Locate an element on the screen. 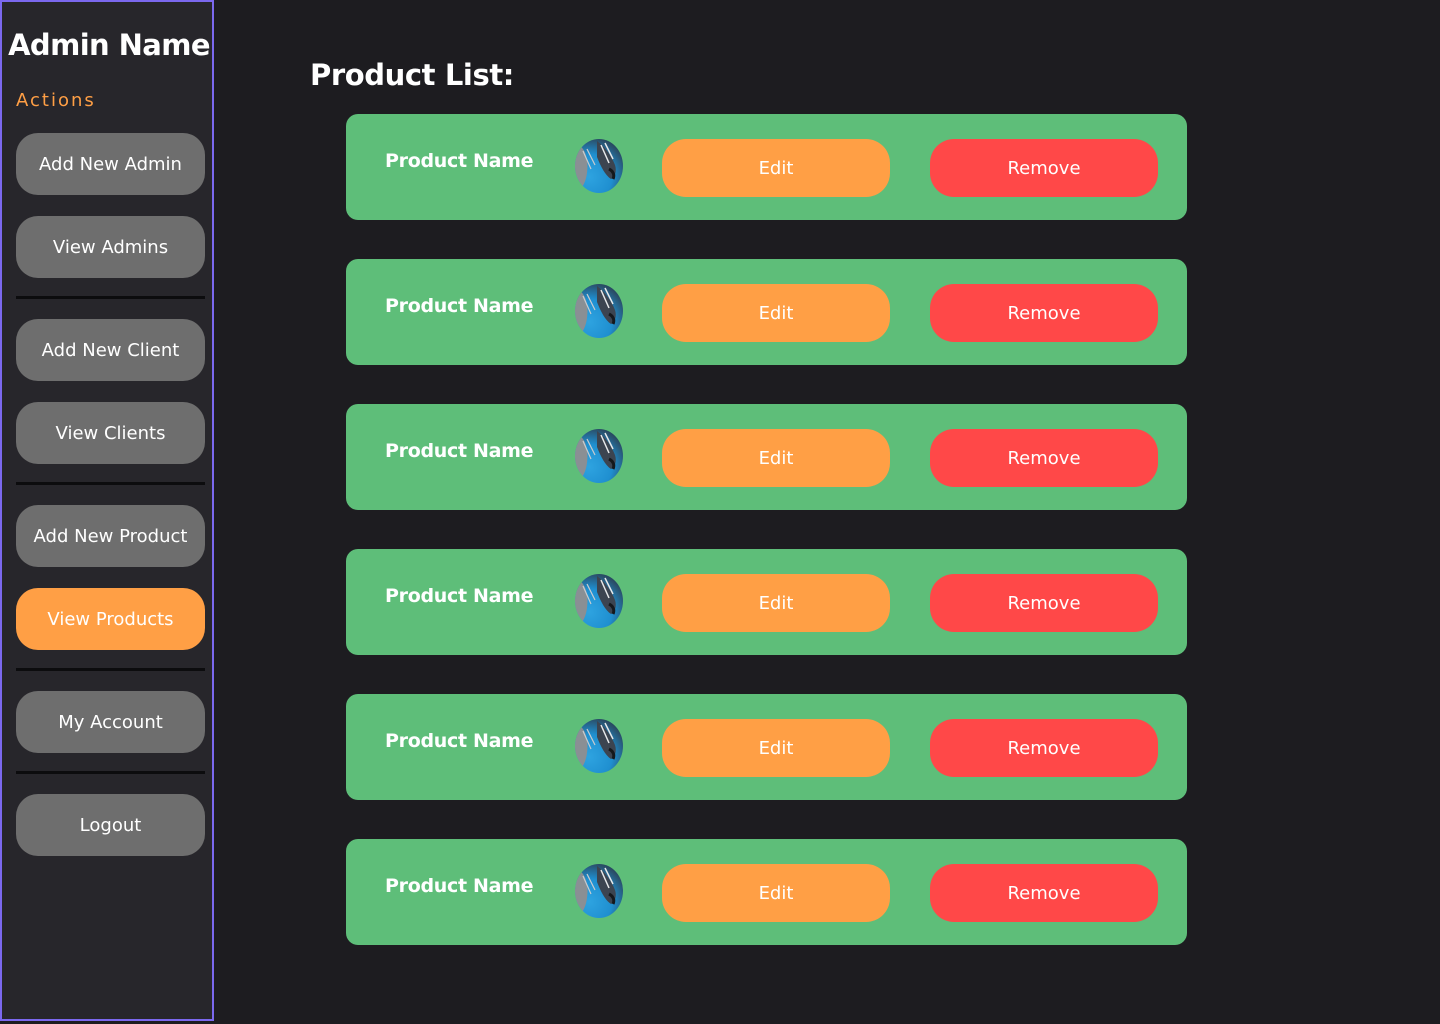 This screenshot has width=1440, height=1024. admin-name: Admin Name is located at coordinates (109, 45).